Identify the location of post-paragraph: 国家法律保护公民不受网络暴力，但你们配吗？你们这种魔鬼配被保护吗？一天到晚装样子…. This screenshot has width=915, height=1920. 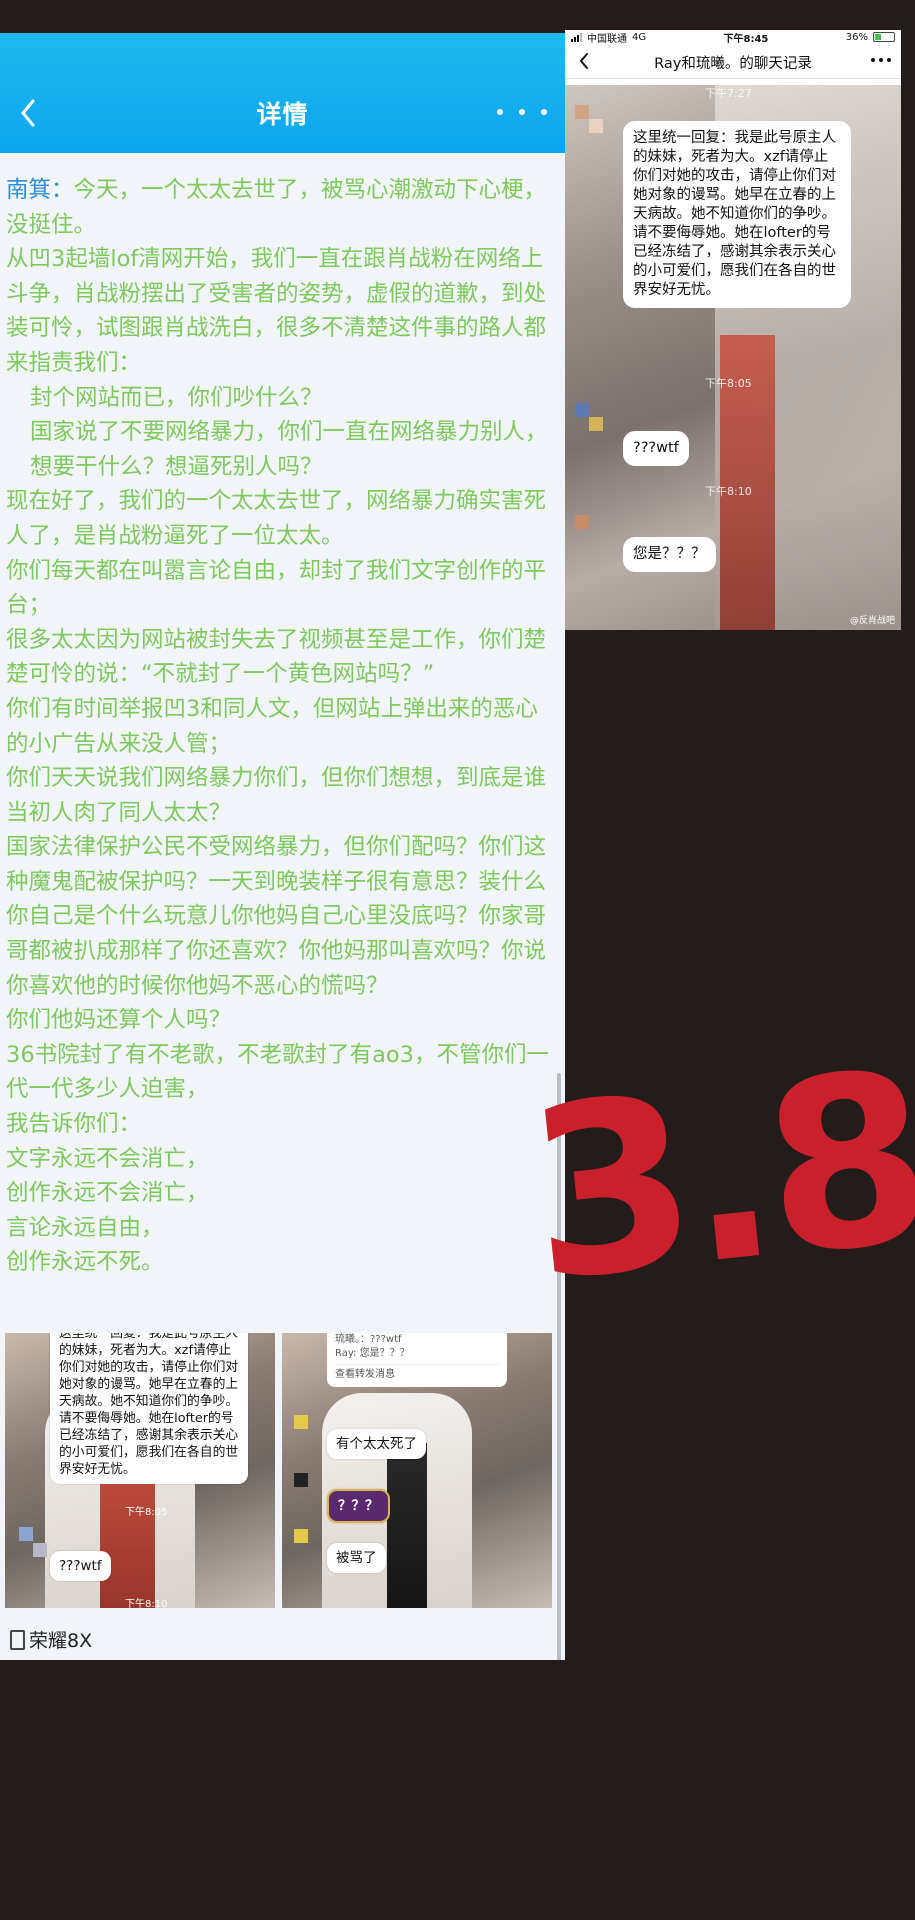
(276, 916).